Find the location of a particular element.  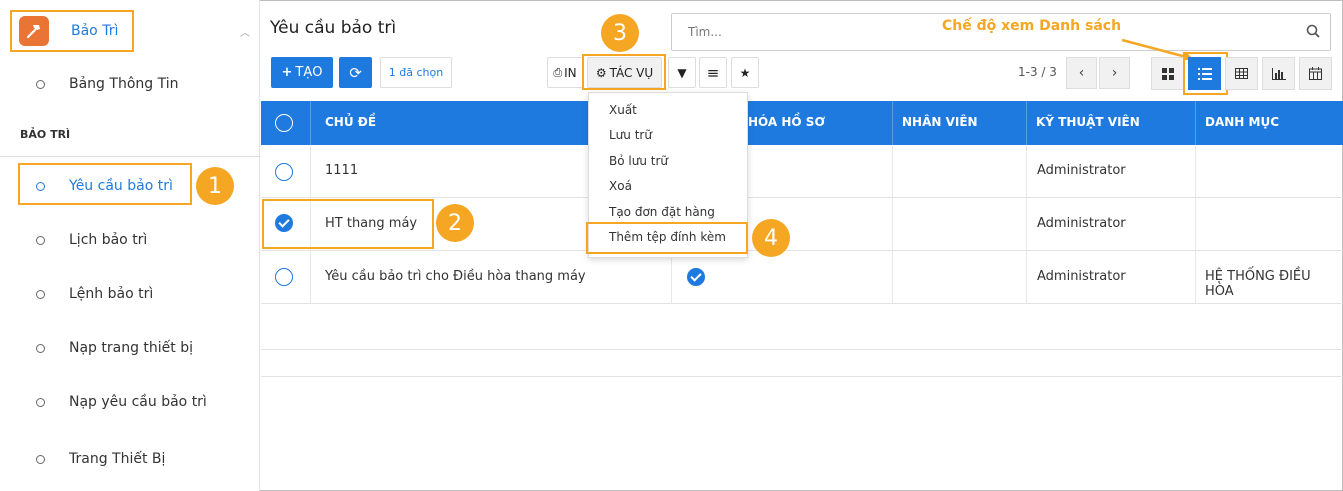

print-icon: ⎙ is located at coordinates (558, 72).